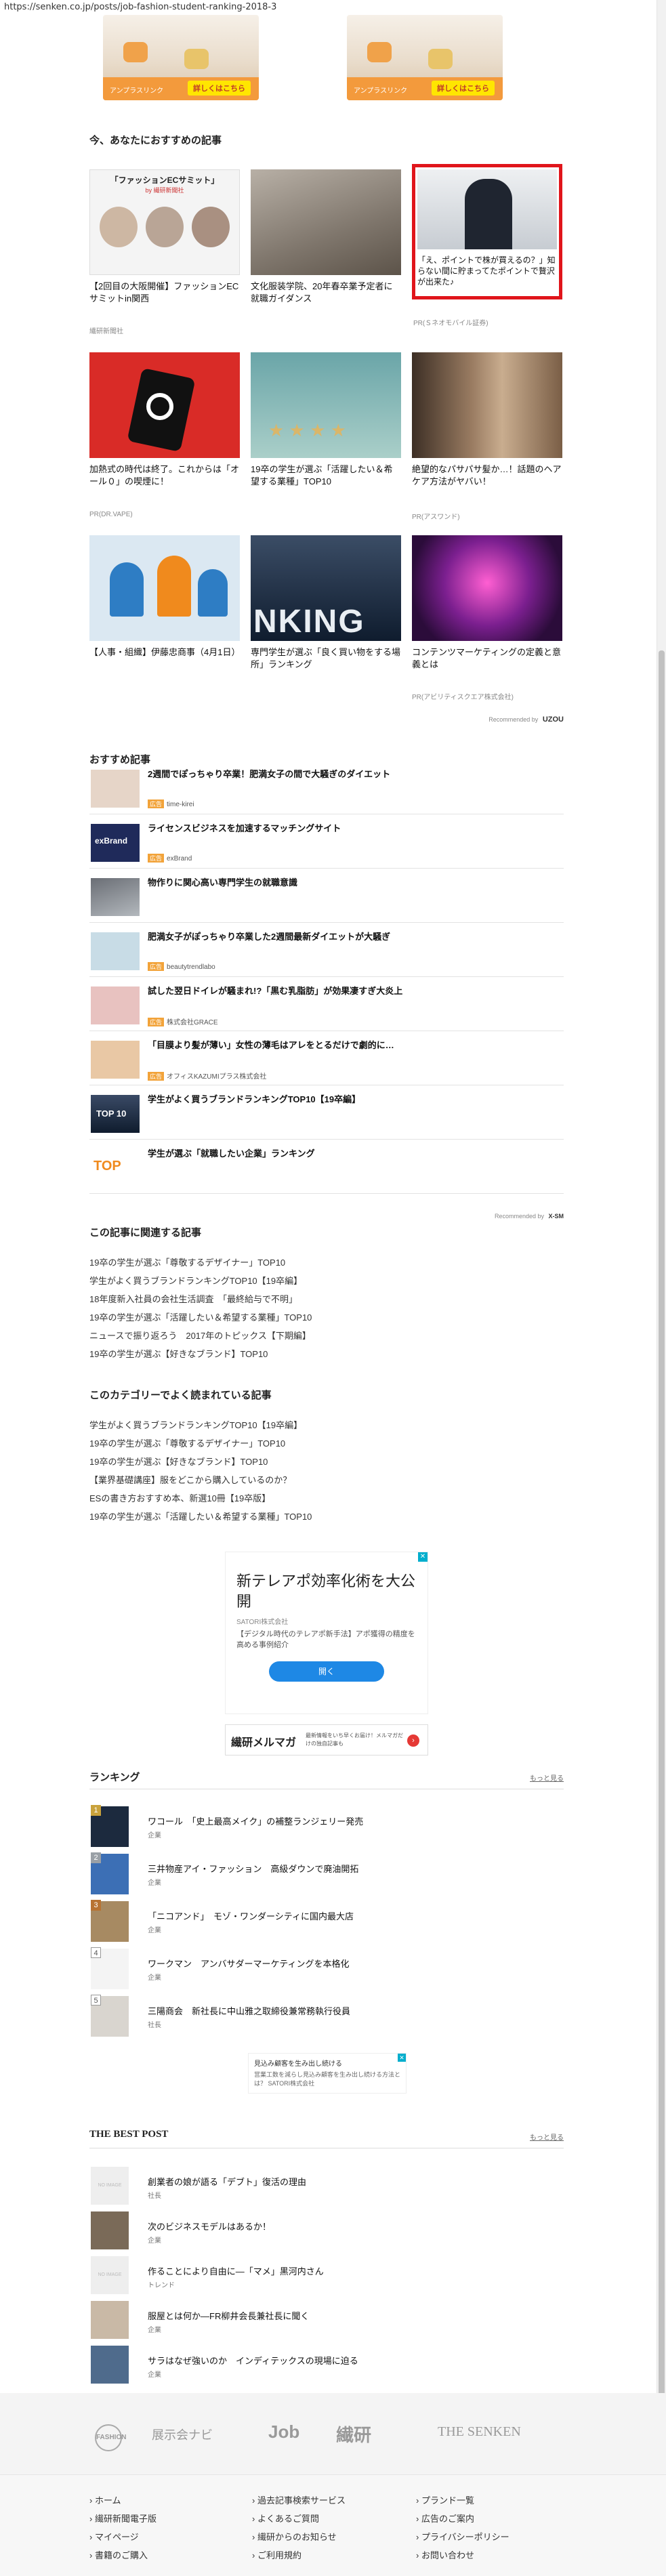 The width and height of the screenshot is (666, 2576). Describe the element at coordinates (327, 1169) in the screenshot. I see `list-item: TOP 学生が選ぶ「就職したい企業」ランキング` at that location.